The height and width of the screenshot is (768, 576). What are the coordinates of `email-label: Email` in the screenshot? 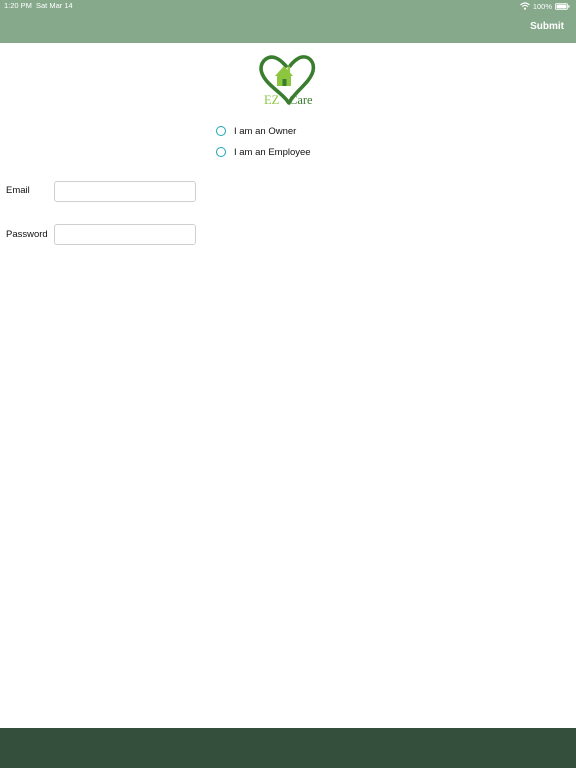 It's located at (18, 190).